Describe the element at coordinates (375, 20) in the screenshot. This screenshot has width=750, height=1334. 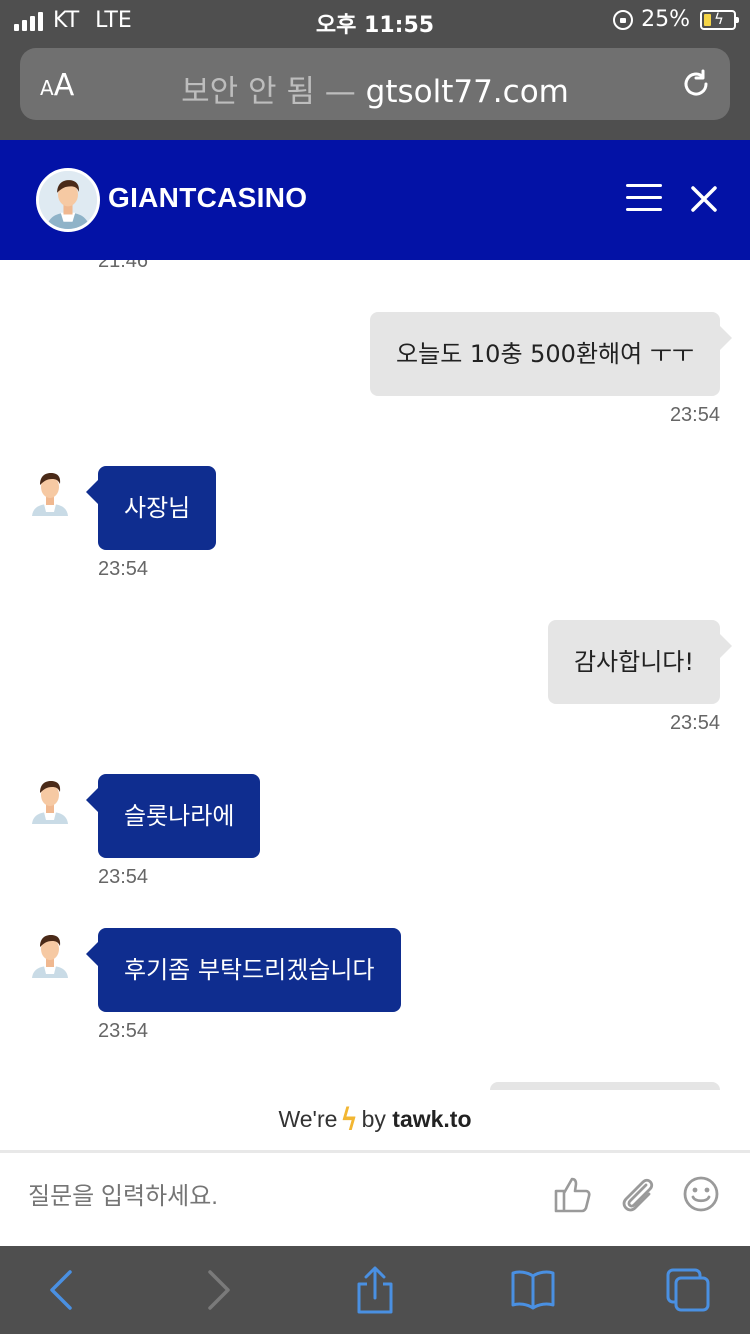
I see `status-bar: KT LTE 오후 11:55 25% ϟ` at that location.